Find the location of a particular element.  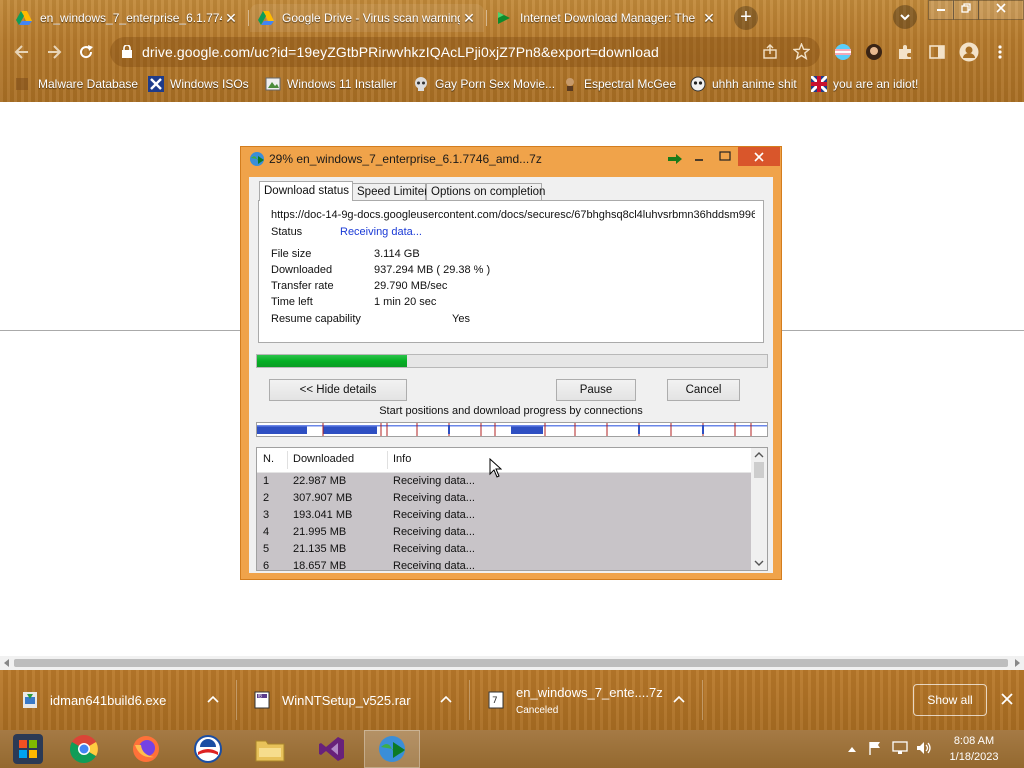

reload-button is located at coordinates (86, 52).